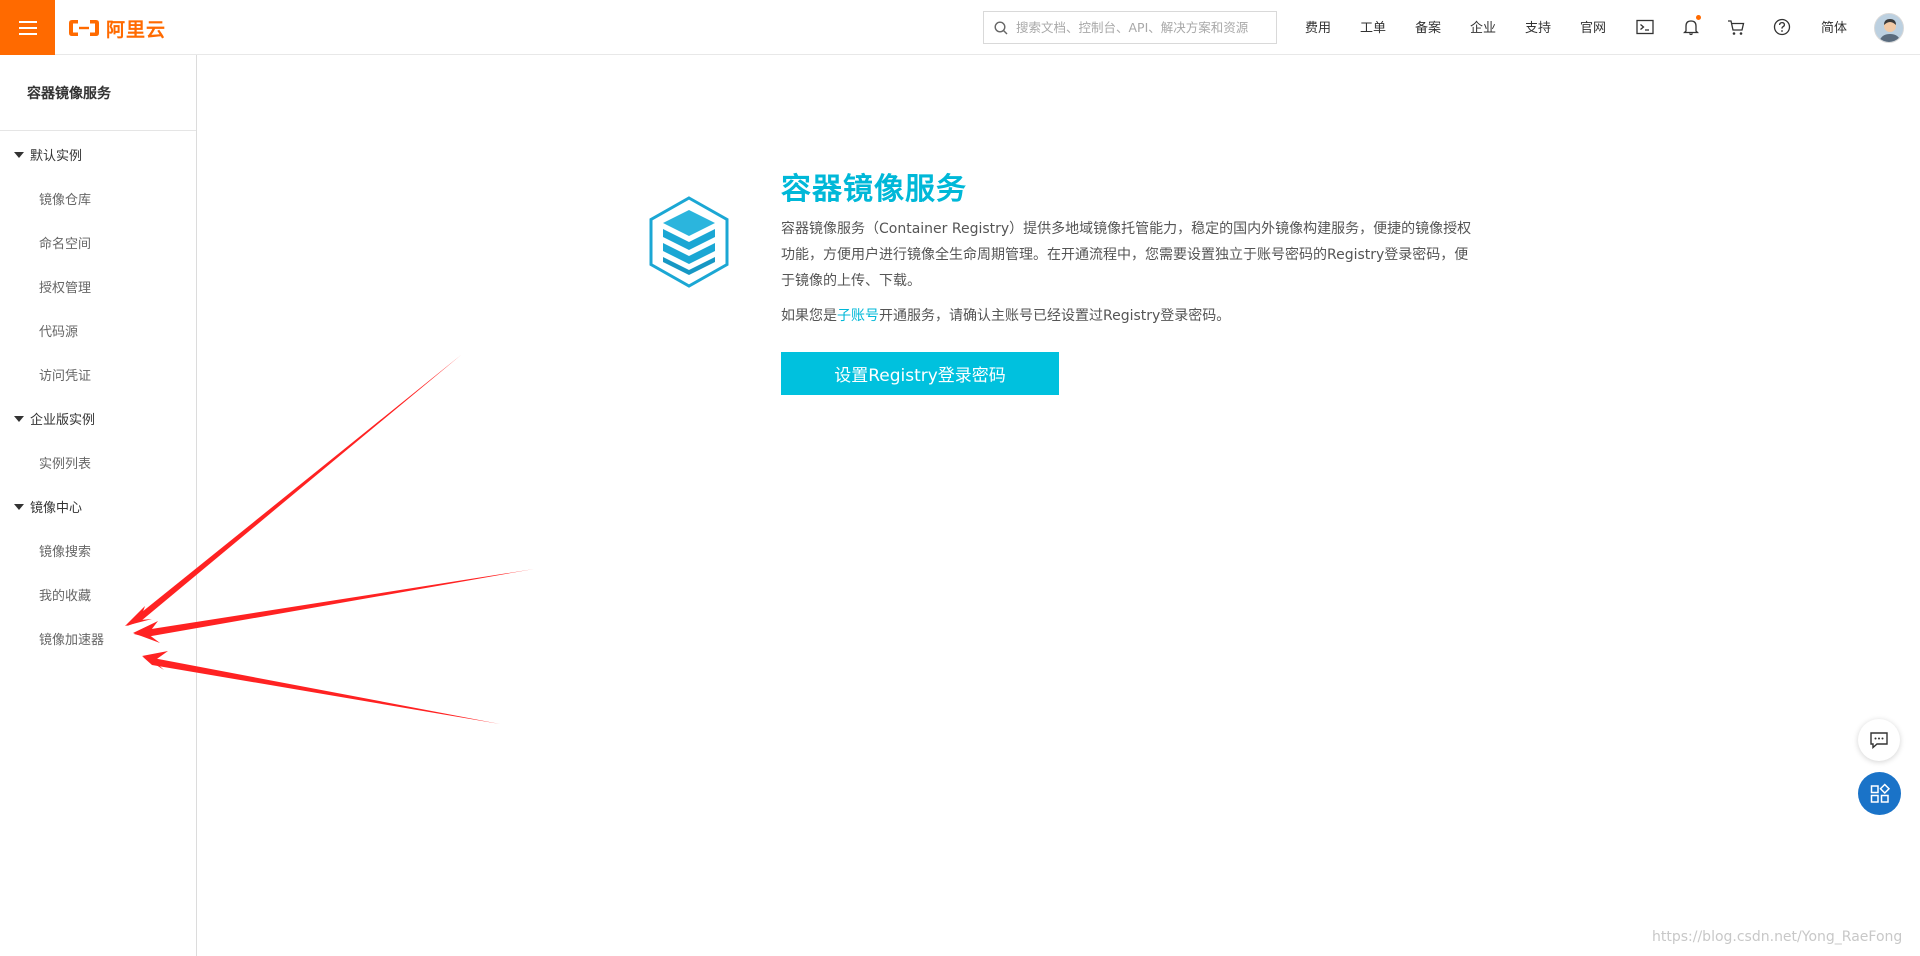  Describe the element at coordinates (65, 594) in the screenshot. I see `sidebar-item-my-favorites: 我的收藏` at that location.